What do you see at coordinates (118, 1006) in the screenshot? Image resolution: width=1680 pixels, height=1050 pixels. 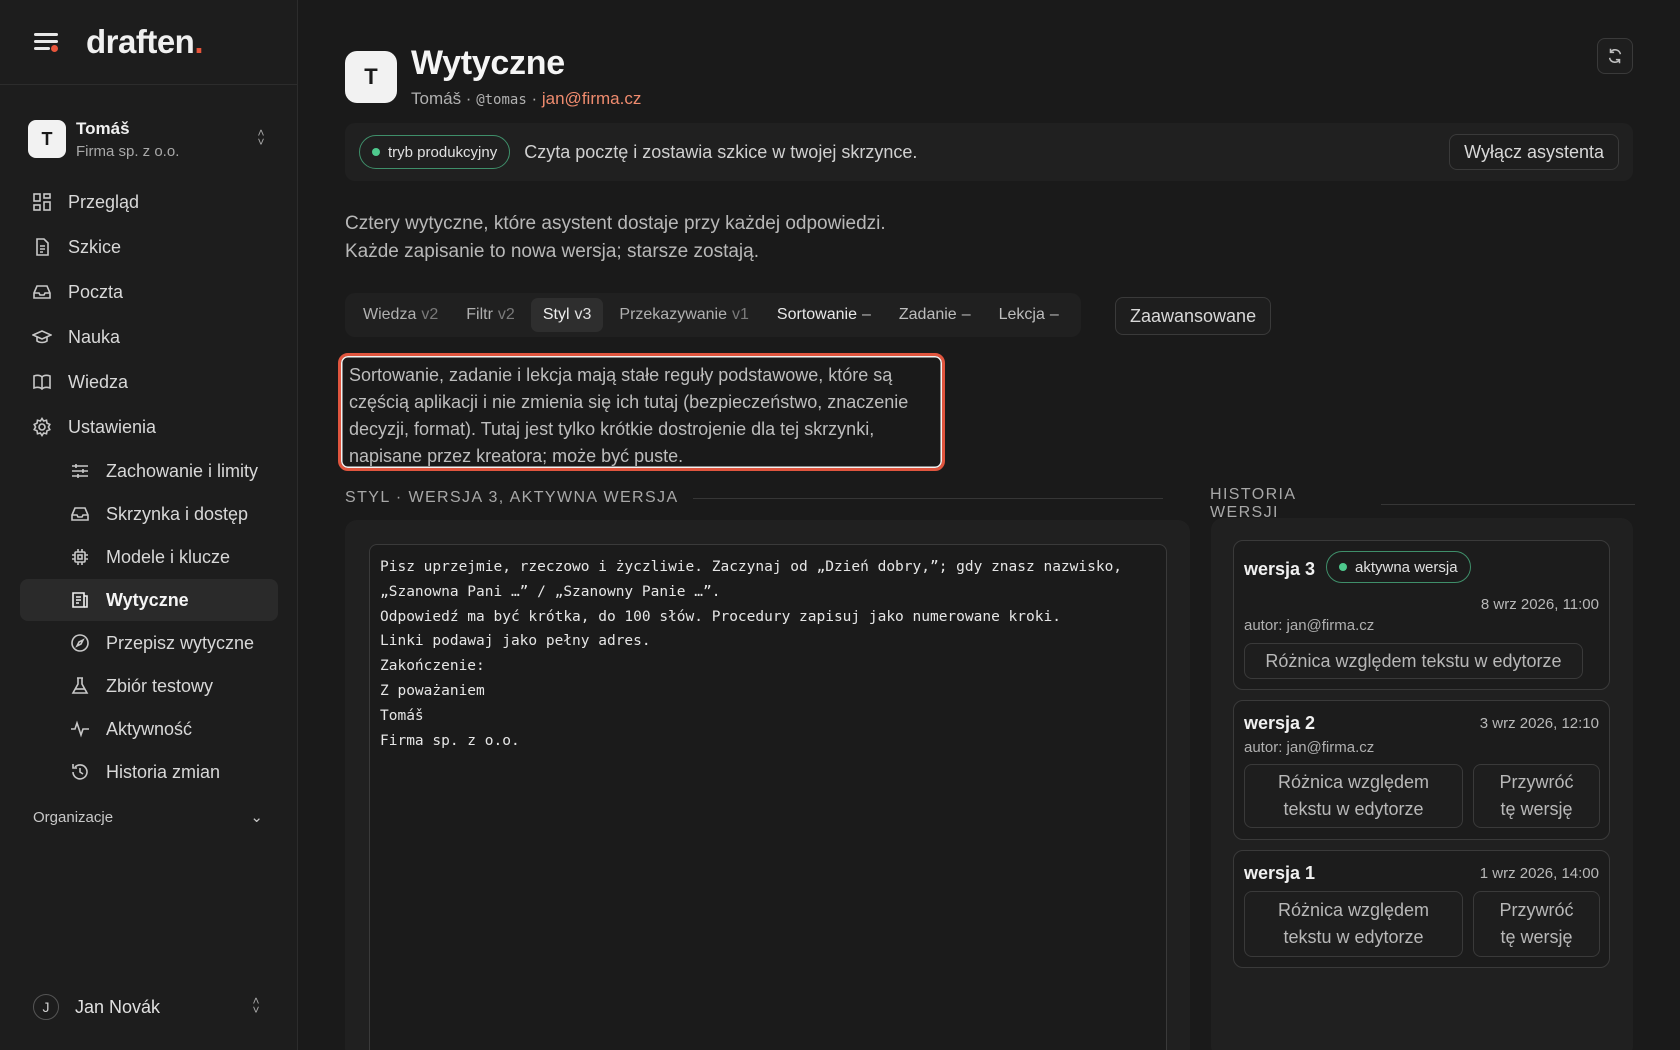 I see `user-name: Jan Novák` at bounding box center [118, 1006].